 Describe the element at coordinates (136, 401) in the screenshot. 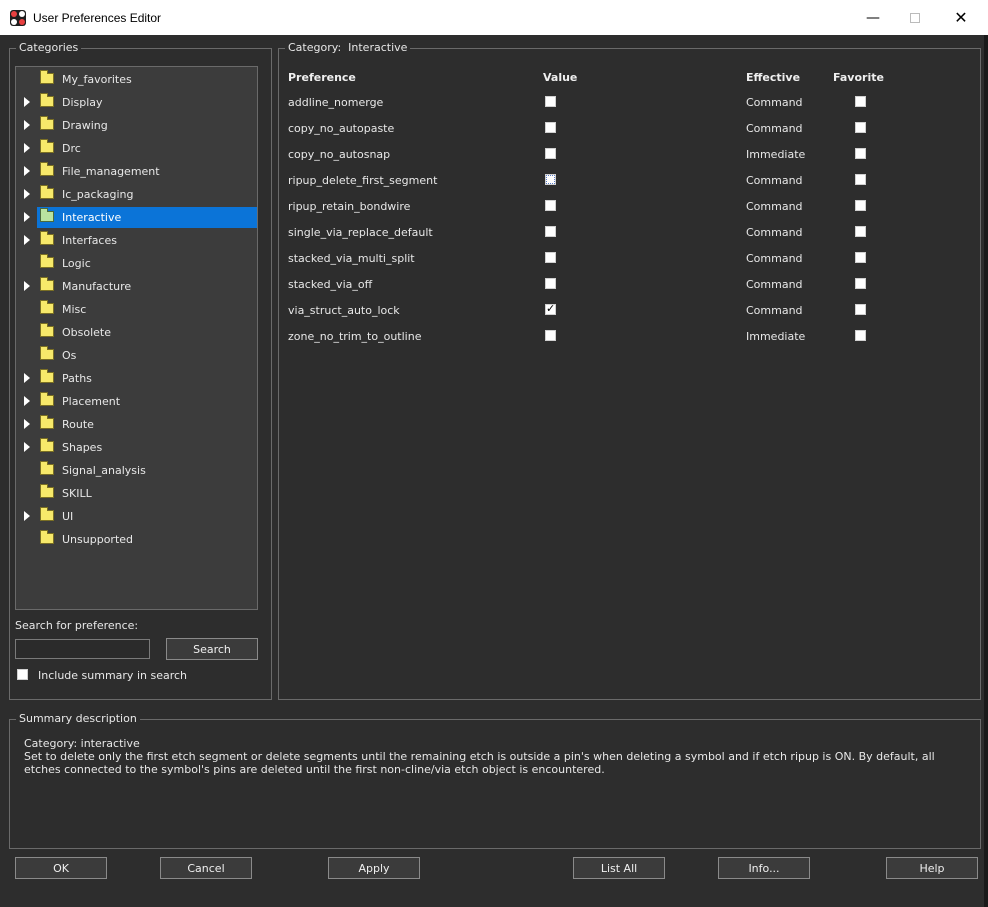

I see `tree-item-placement: Placement` at that location.